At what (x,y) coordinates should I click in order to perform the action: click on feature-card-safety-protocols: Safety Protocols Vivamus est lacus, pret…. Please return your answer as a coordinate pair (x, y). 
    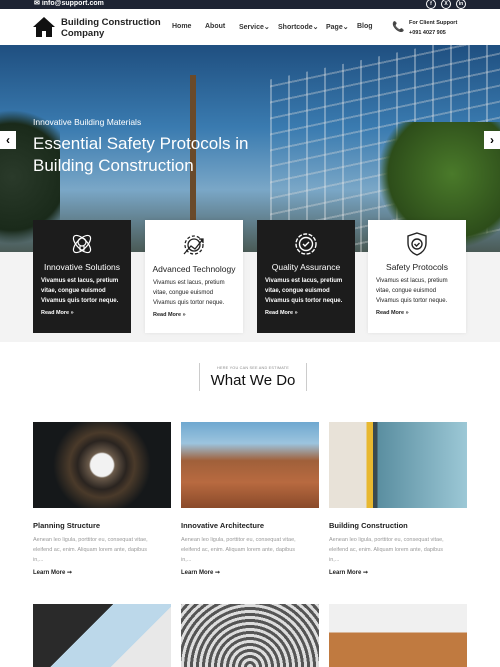
    Looking at the image, I should click on (417, 276).